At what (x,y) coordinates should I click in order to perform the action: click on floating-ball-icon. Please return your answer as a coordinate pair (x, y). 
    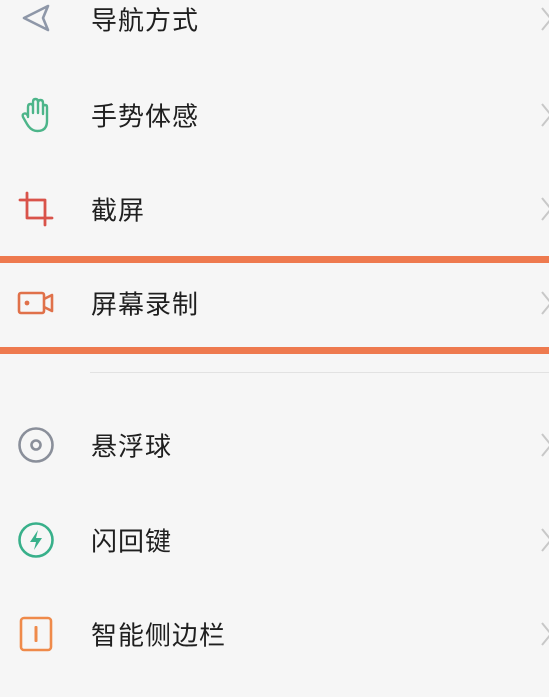
    Looking at the image, I should click on (36, 445).